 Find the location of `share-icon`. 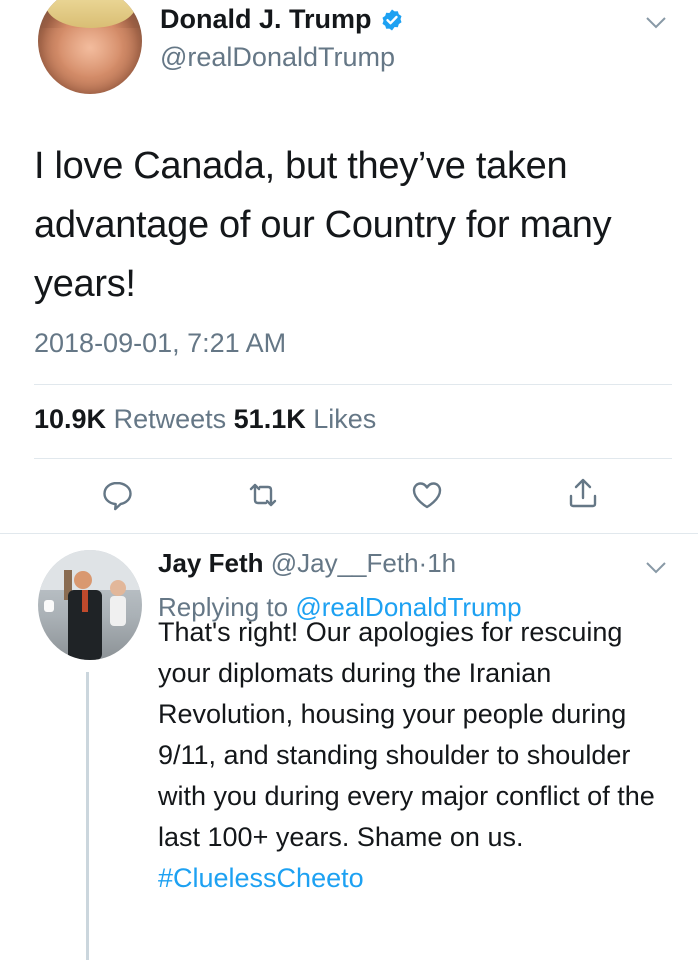

share-icon is located at coordinates (583, 493).